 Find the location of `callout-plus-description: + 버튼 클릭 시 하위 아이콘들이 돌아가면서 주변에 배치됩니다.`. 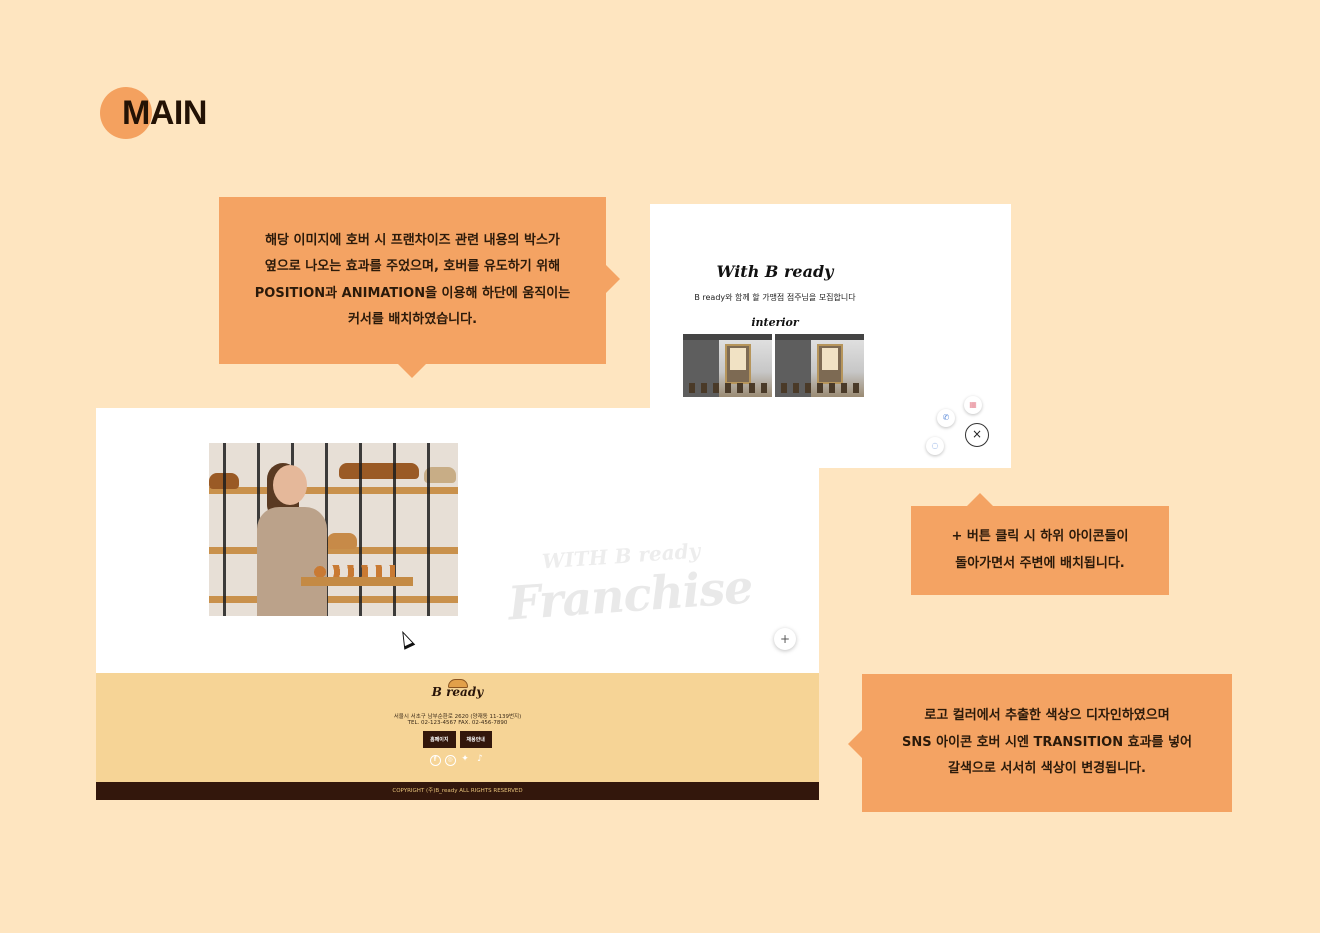

callout-plus-description: + 버튼 클릭 시 하위 아이콘들이 돌아가면서 주변에 배치됩니다. is located at coordinates (1040, 544).